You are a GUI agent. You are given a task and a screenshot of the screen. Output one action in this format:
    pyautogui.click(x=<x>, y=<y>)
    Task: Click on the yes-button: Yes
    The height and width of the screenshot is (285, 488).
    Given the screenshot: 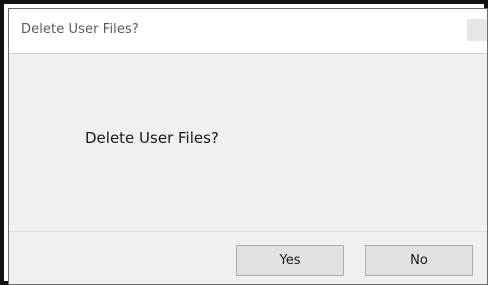 What is the action you would take?
    pyautogui.click(x=290, y=260)
    